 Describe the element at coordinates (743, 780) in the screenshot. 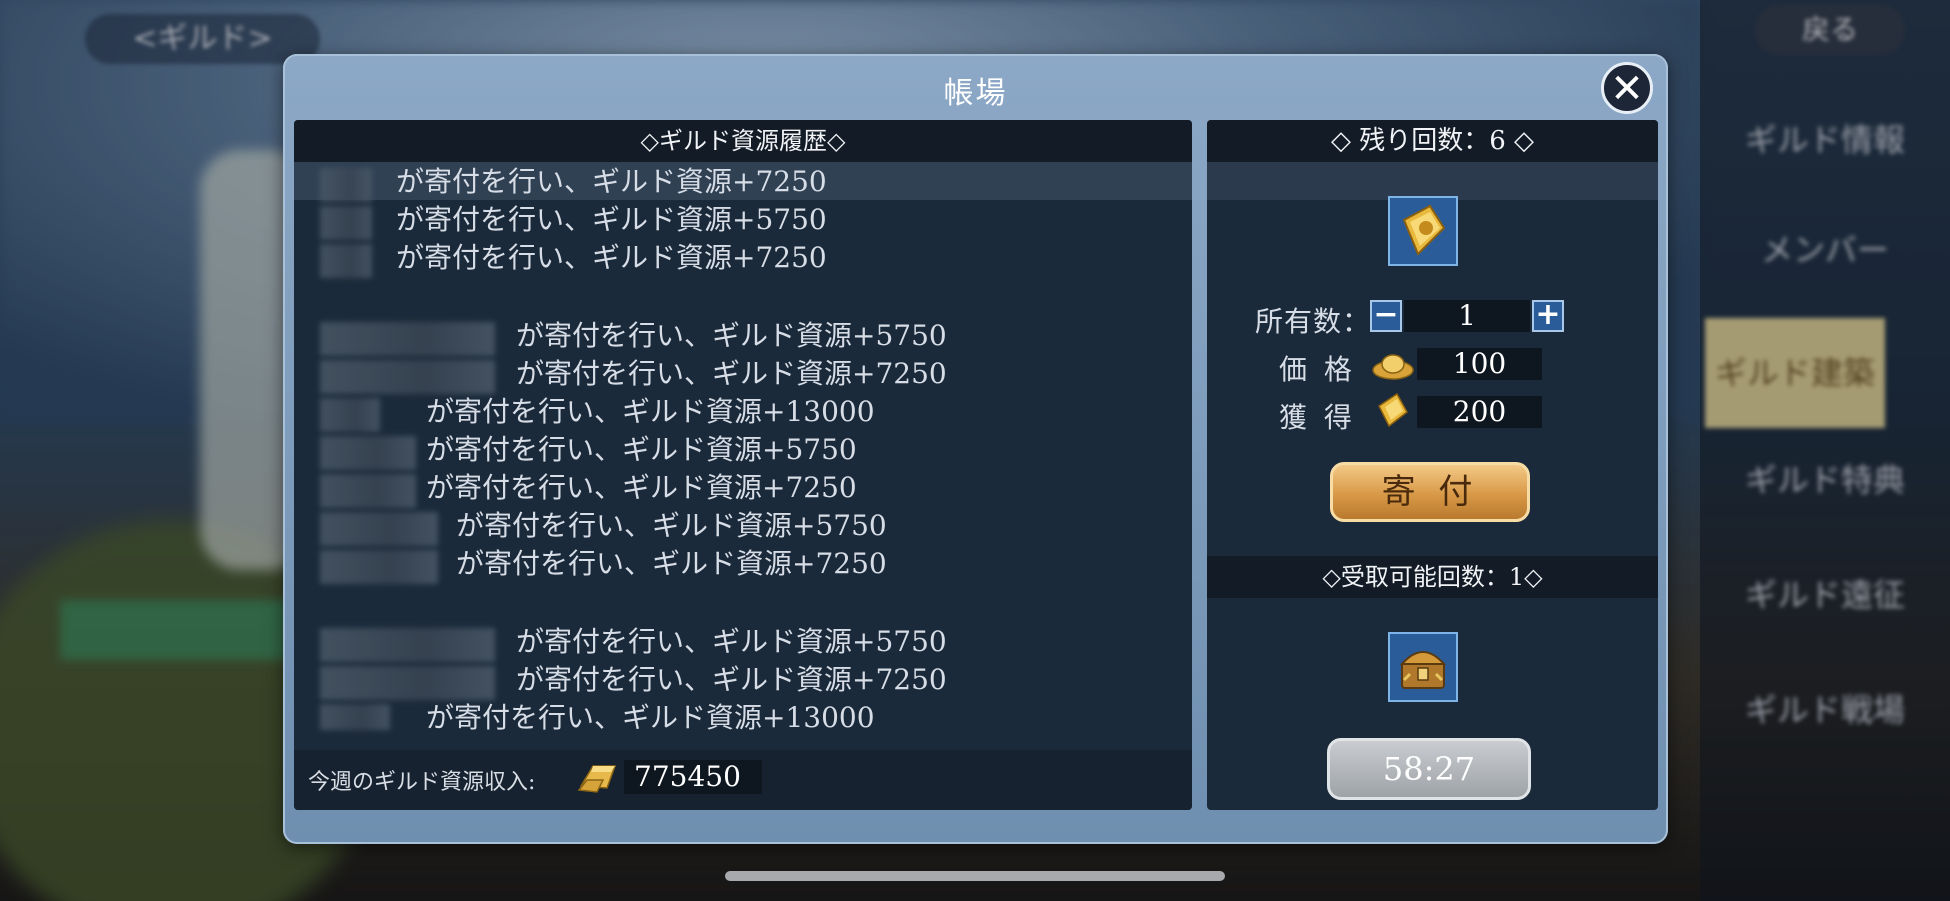

I see `income-footer: 今週のギルド資源収入: 775450` at that location.